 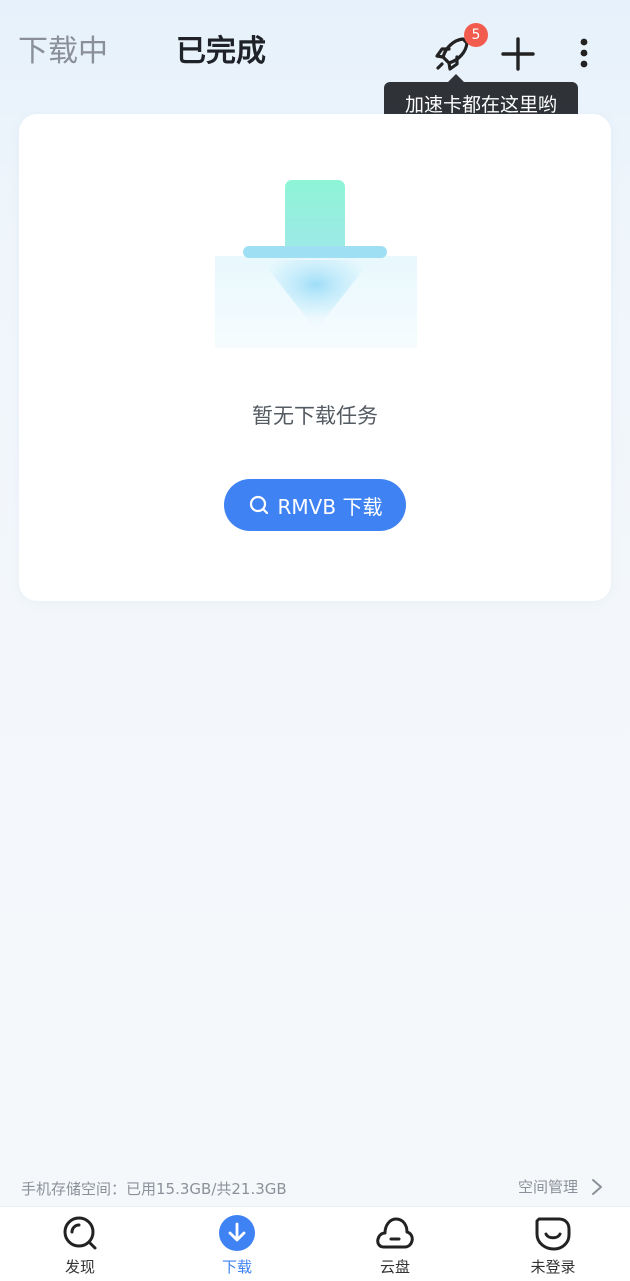 I want to click on nav-account: 未登录, so click(x=553, y=1244).